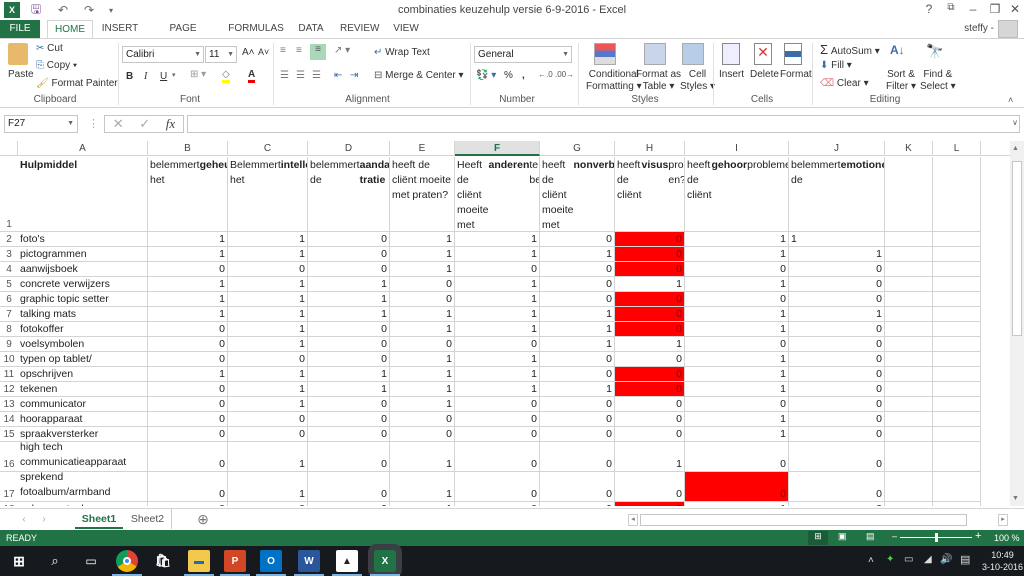 The height and width of the screenshot is (576, 1024). What do you see at coordinates (577, 148) in the screenshot?
I see `column-header-g: G` at bounding box center [577, 148].